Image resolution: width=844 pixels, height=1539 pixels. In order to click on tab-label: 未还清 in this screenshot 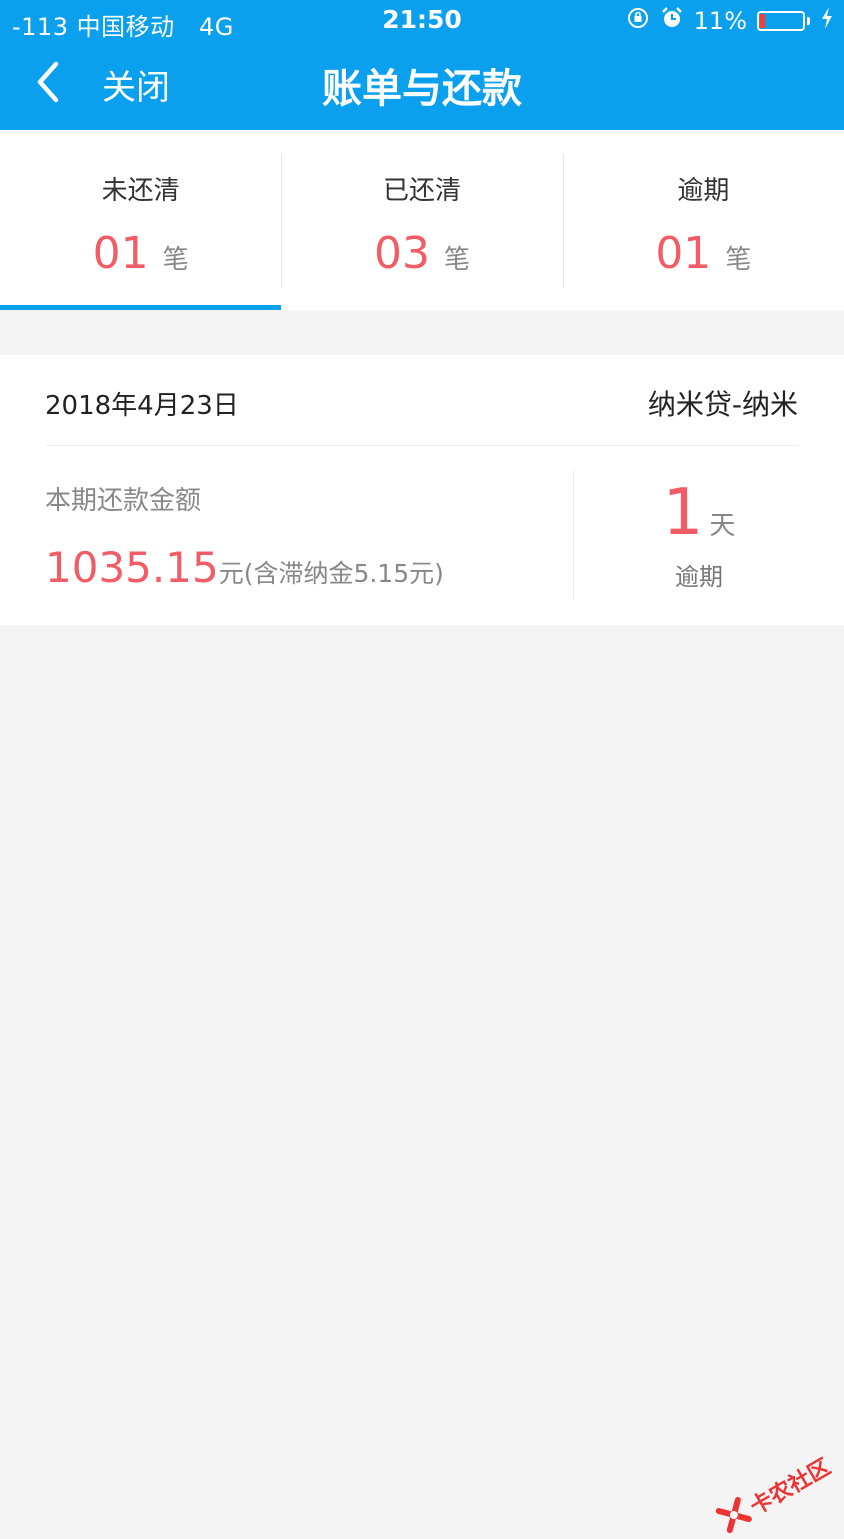, I will do `click(140, 188)`.